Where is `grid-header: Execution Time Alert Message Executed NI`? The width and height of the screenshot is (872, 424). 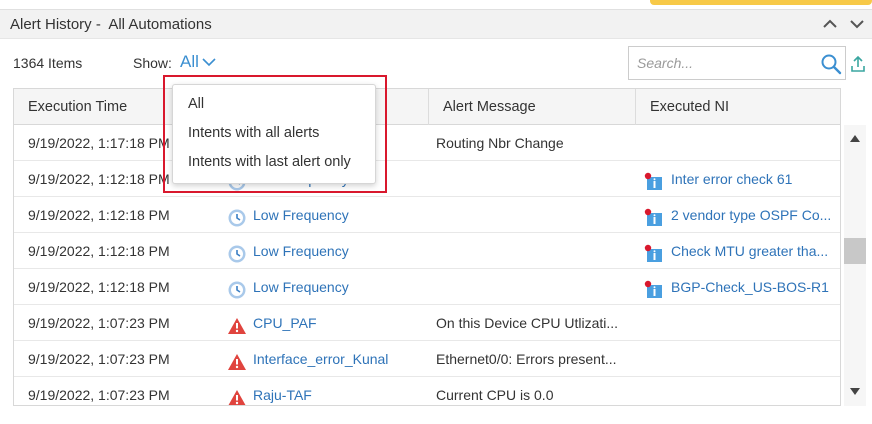
grid-header: Execution Time Alert Message Executed NI is located at coordinates (427, 107).